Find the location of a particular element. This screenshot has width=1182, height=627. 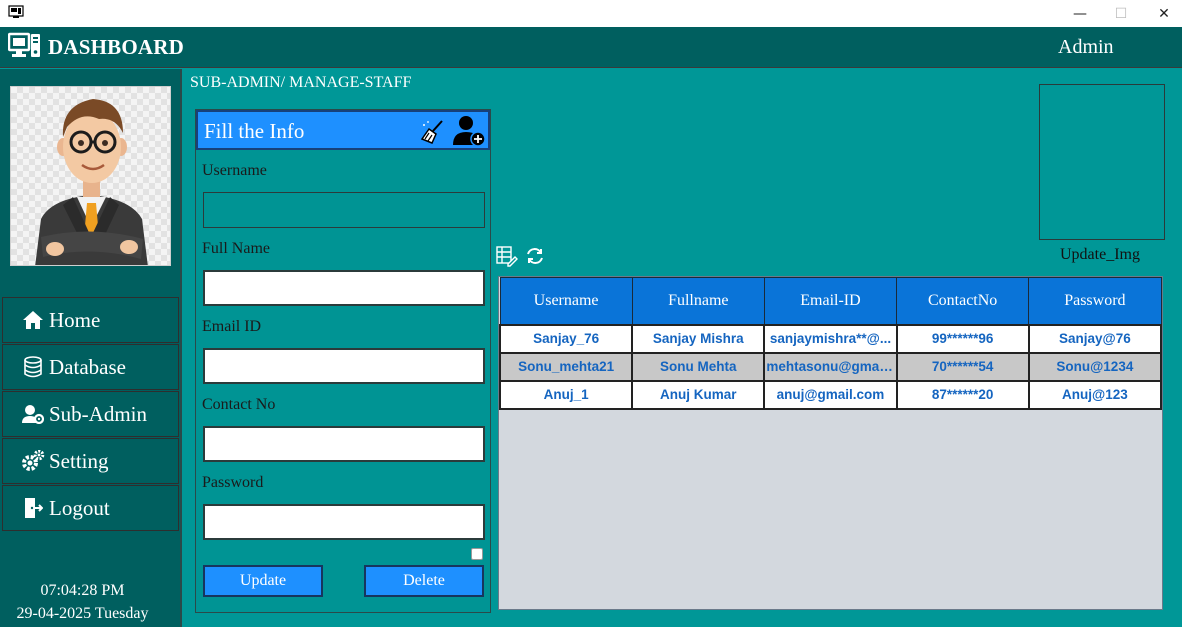

sidebar-item-sub-admin: Sub-Admin is located at coordinates (90, 414).